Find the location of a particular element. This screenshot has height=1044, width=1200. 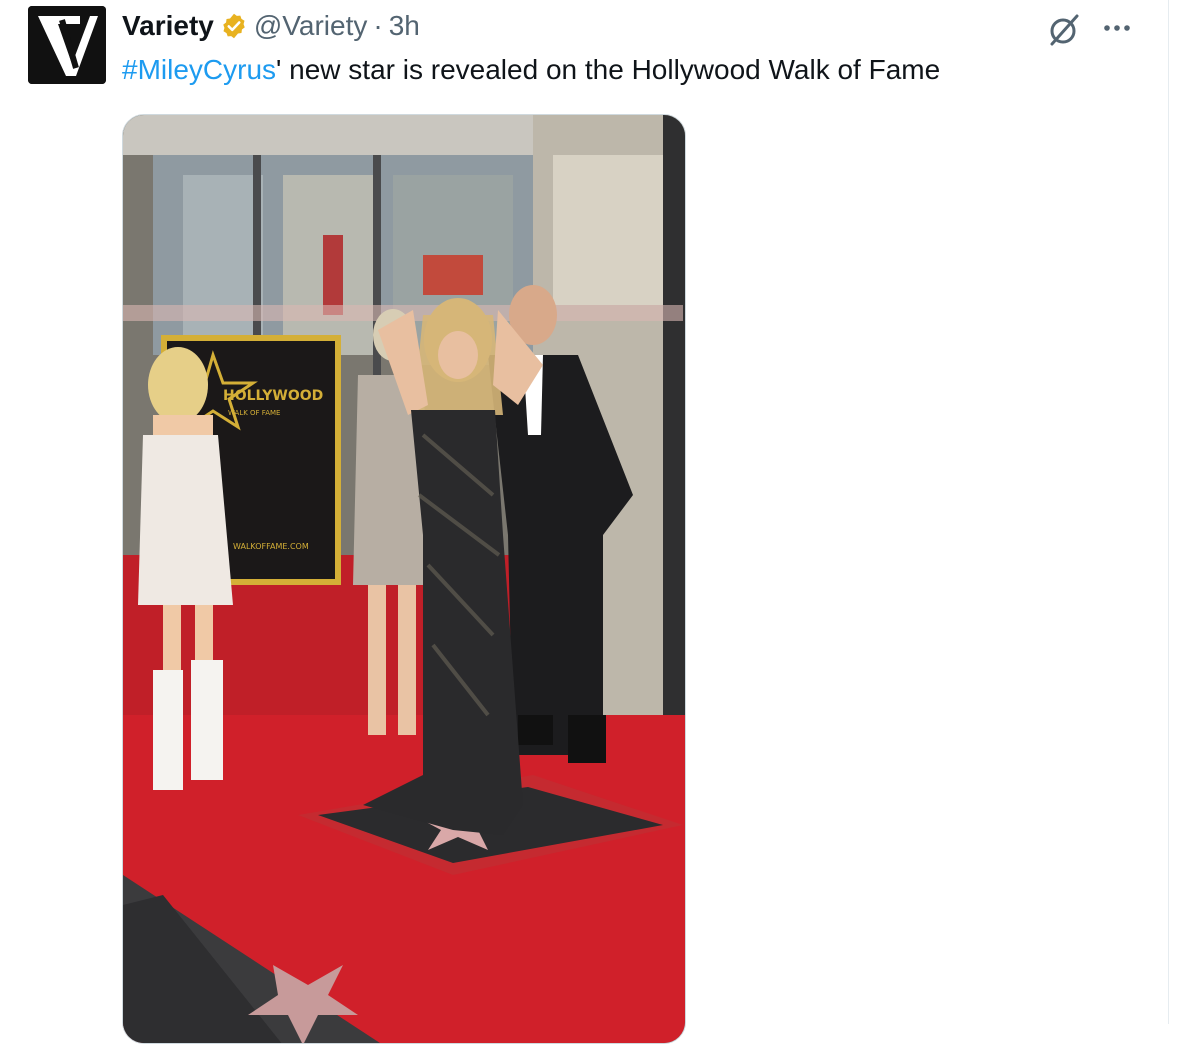

grok-icon is located at coordinates (1064, 30).